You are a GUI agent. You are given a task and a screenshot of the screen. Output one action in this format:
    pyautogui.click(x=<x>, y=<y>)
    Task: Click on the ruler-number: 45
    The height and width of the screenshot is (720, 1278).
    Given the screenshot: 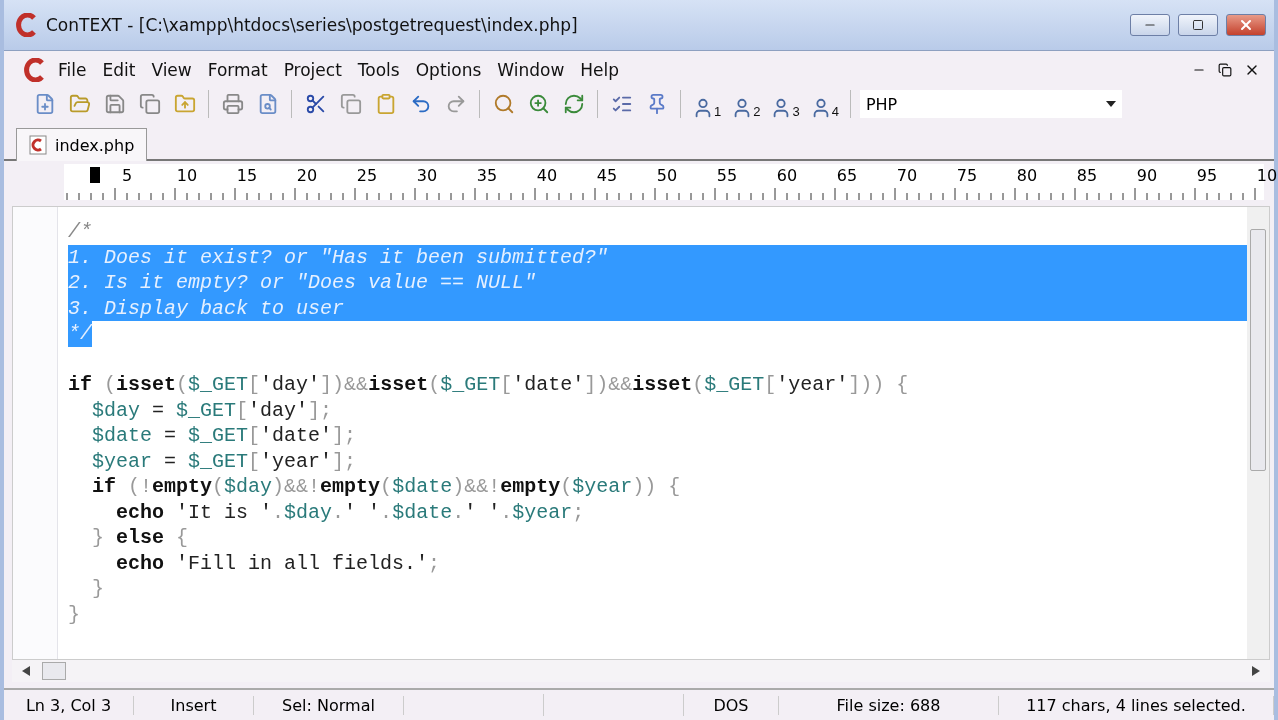 What is the action you would take?
    pyautogui.click(x=607, y=175)
    